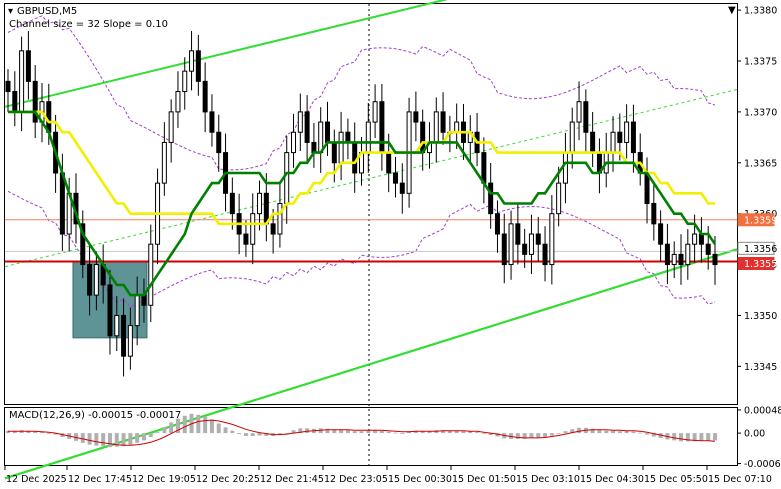 The height and width of the screenshot is (489, 781). Describe the element at coordinates (760, 163) in the screenshot. I see `price-tick-label: 1.3365` at that location.